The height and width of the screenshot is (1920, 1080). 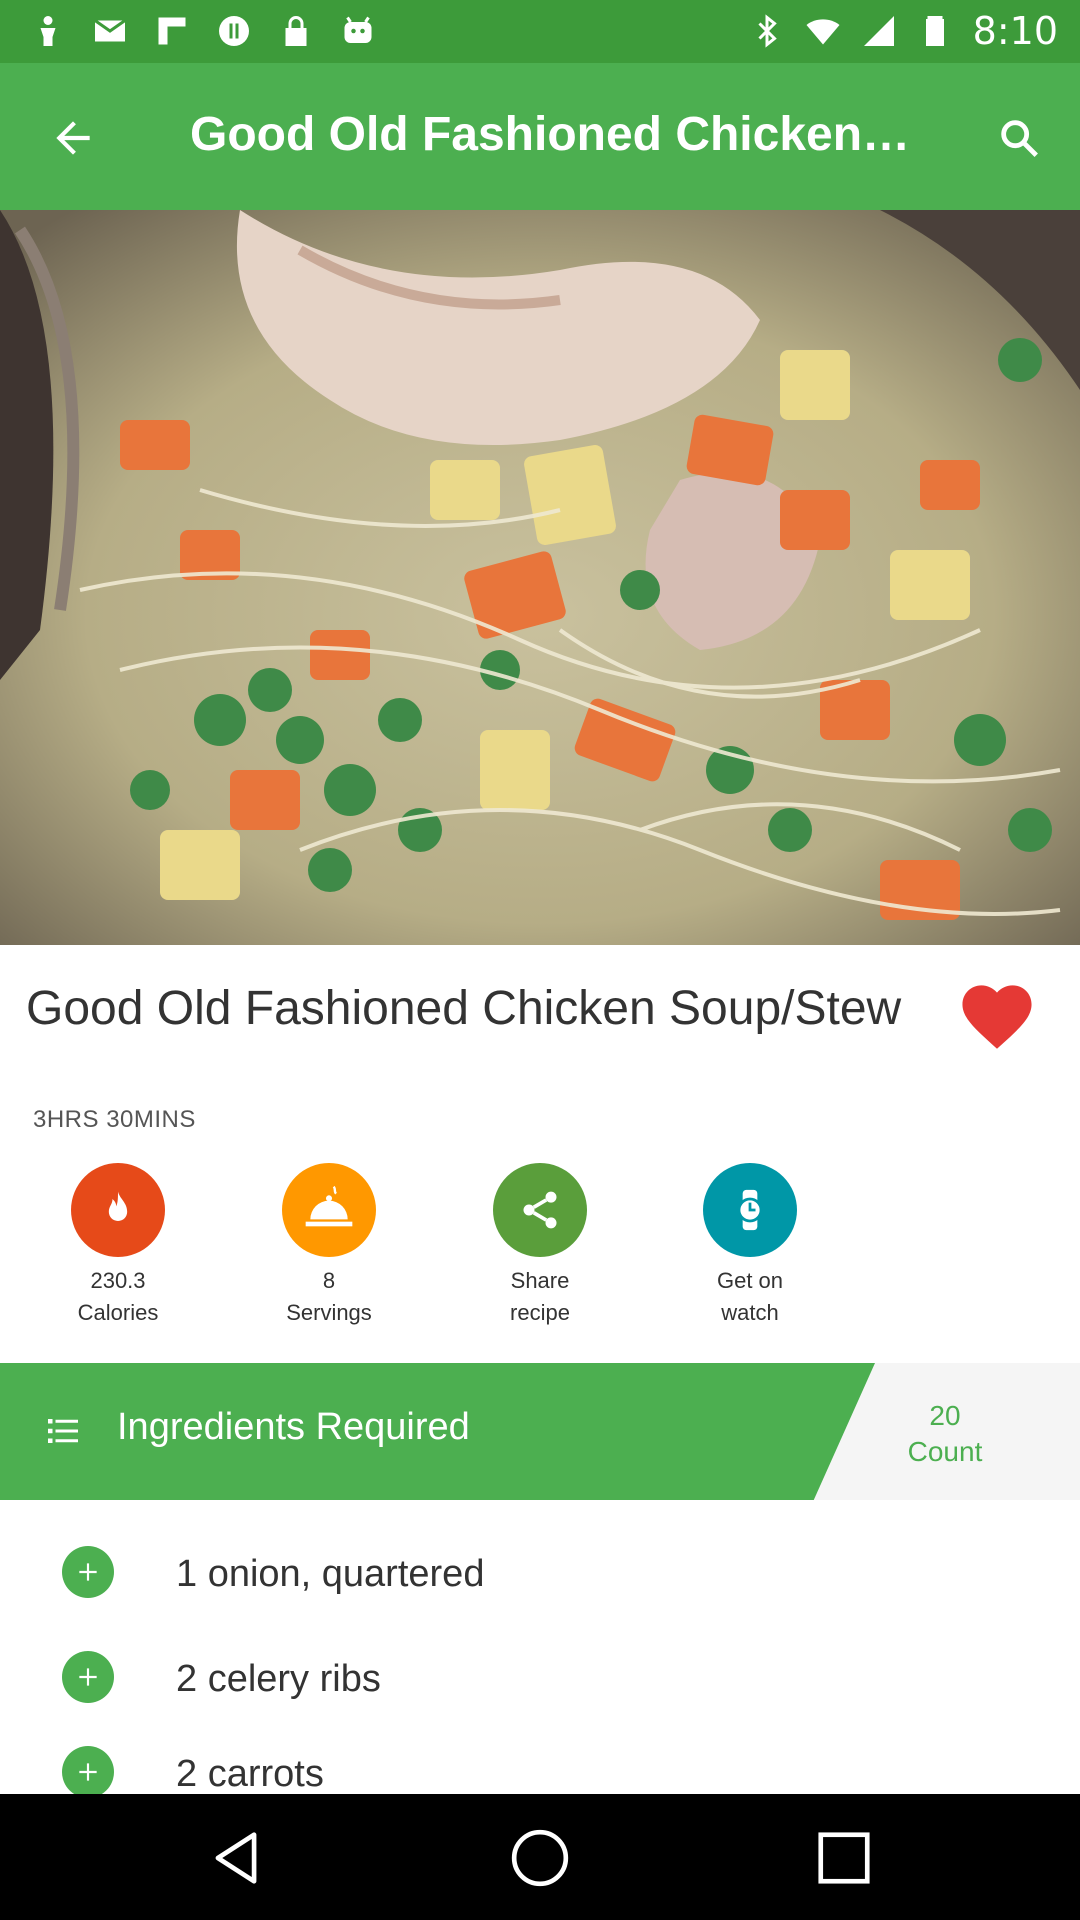 I want to click on back-nav-icon, so click(x=236, y=1858).